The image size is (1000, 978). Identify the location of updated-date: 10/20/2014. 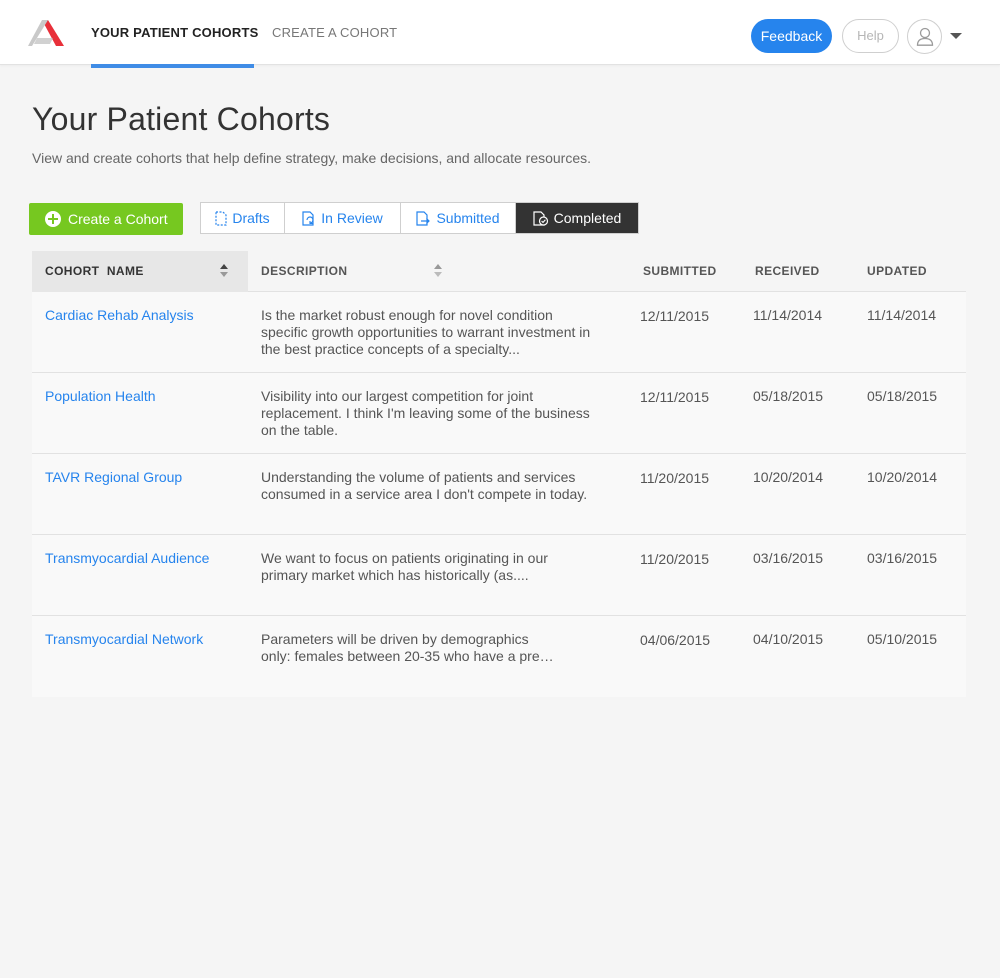
(902, 477).